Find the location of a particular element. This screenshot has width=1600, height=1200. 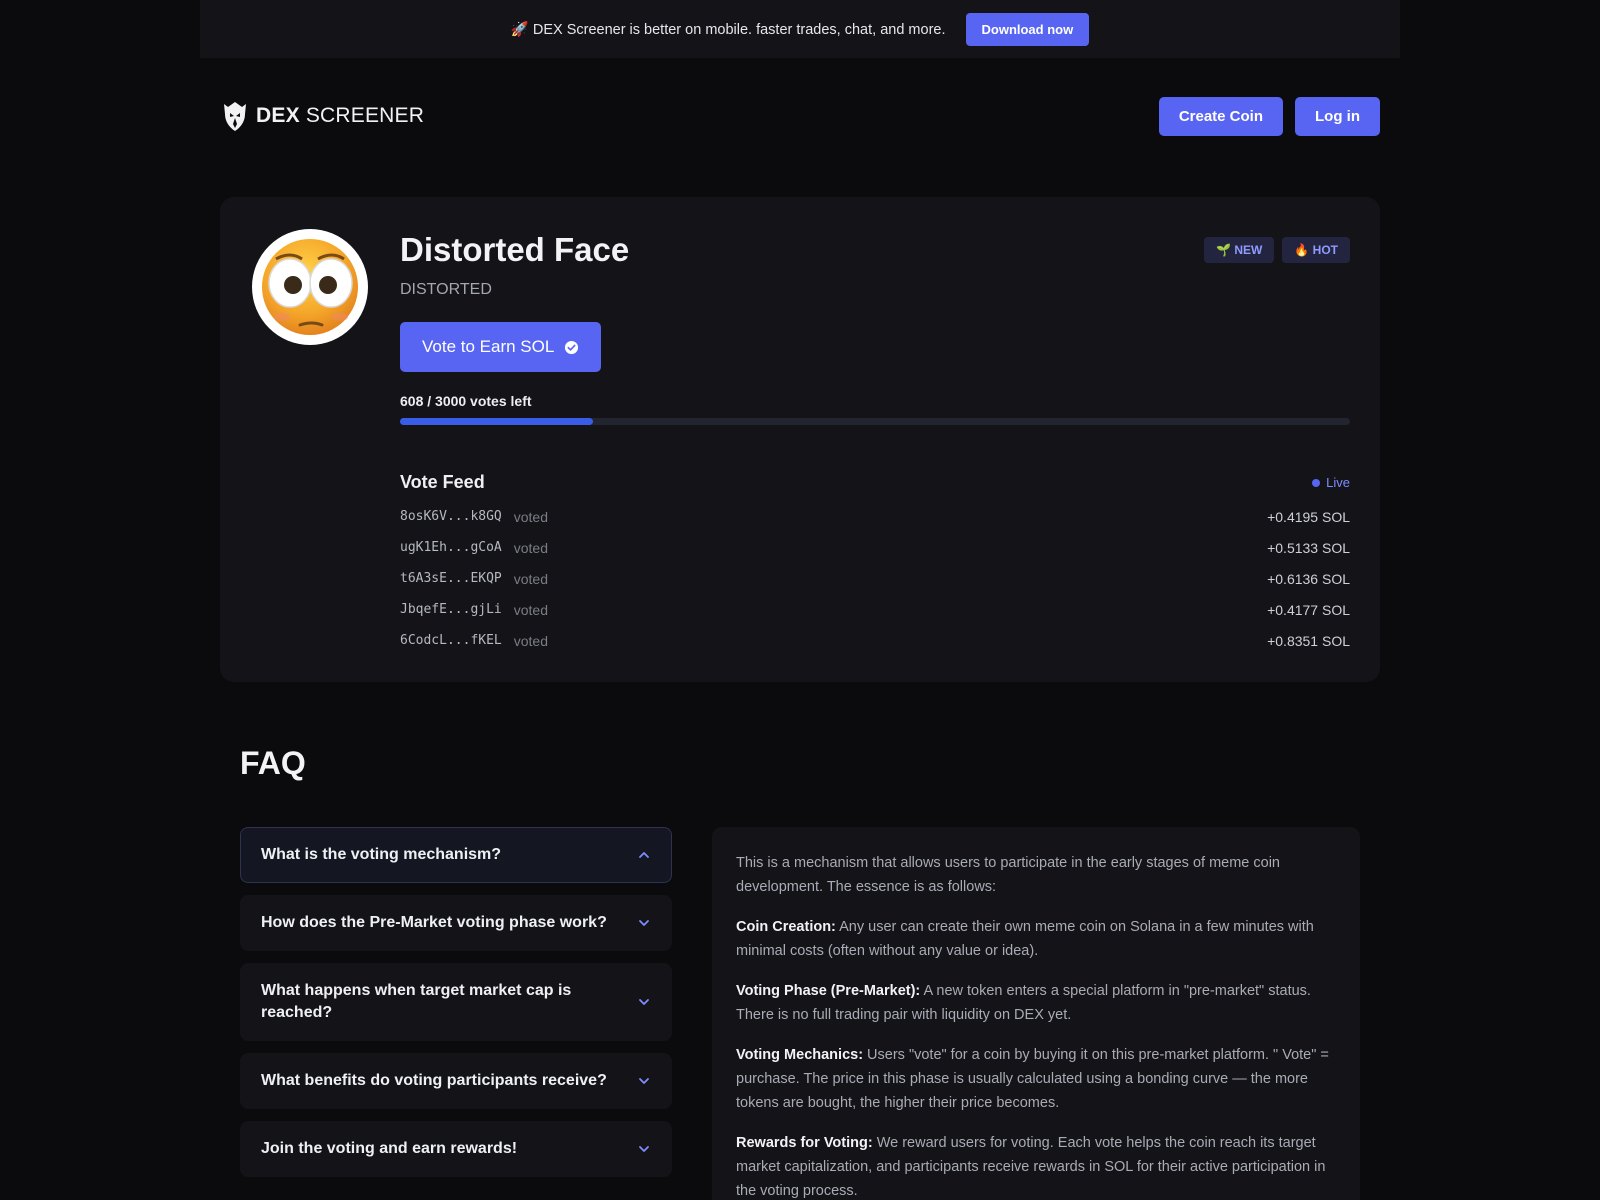

hot-badge: 🔥 HOT is located at coordinates (1316, 250).